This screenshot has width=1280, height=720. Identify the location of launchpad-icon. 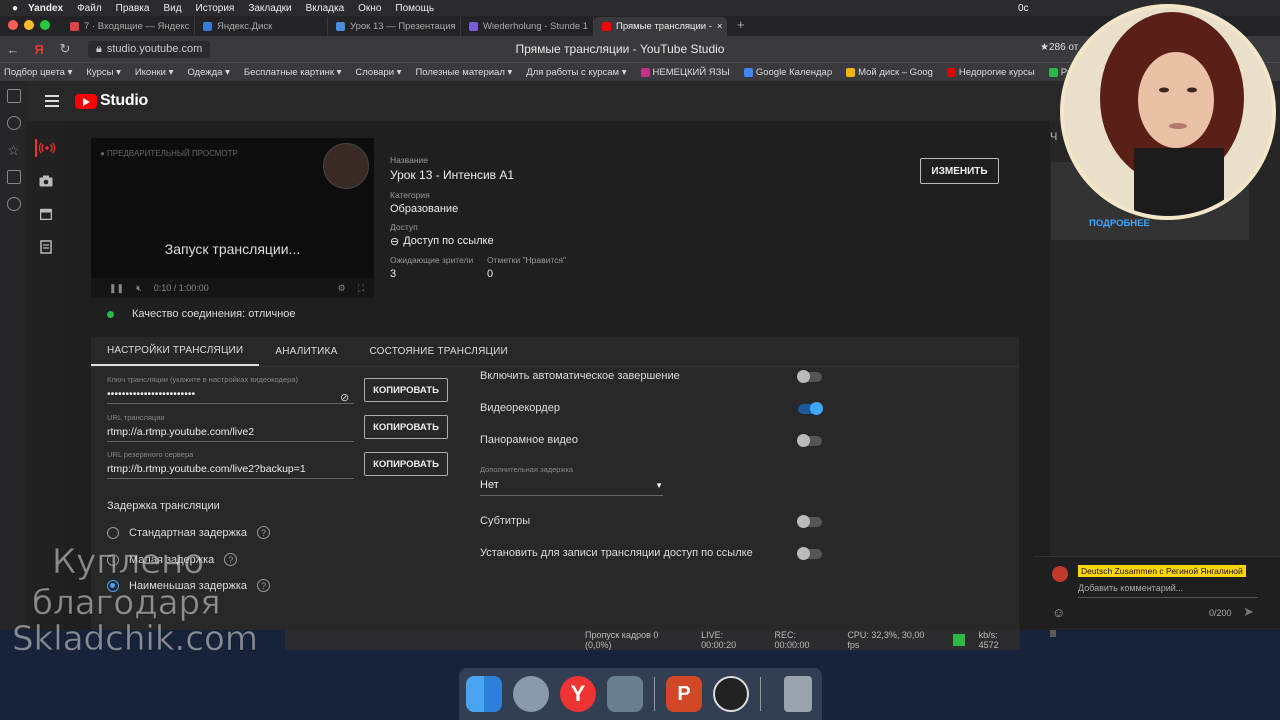
(531, 694).